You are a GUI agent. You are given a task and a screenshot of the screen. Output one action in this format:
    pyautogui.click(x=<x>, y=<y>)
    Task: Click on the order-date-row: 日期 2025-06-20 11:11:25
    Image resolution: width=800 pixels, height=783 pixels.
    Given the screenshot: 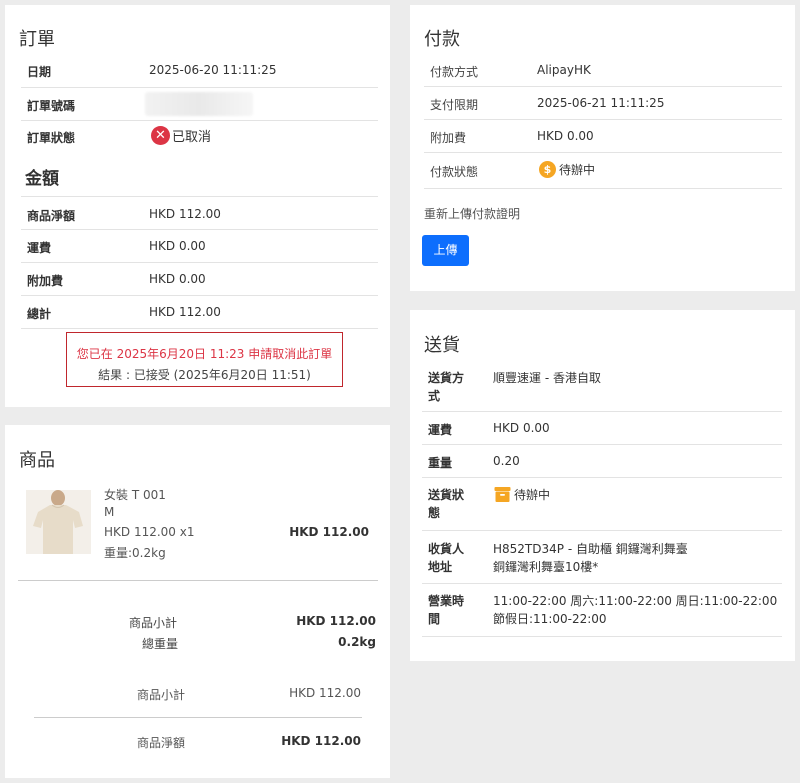 What is the action you would take?
    pyautogui.click(x=199, y=71)
    